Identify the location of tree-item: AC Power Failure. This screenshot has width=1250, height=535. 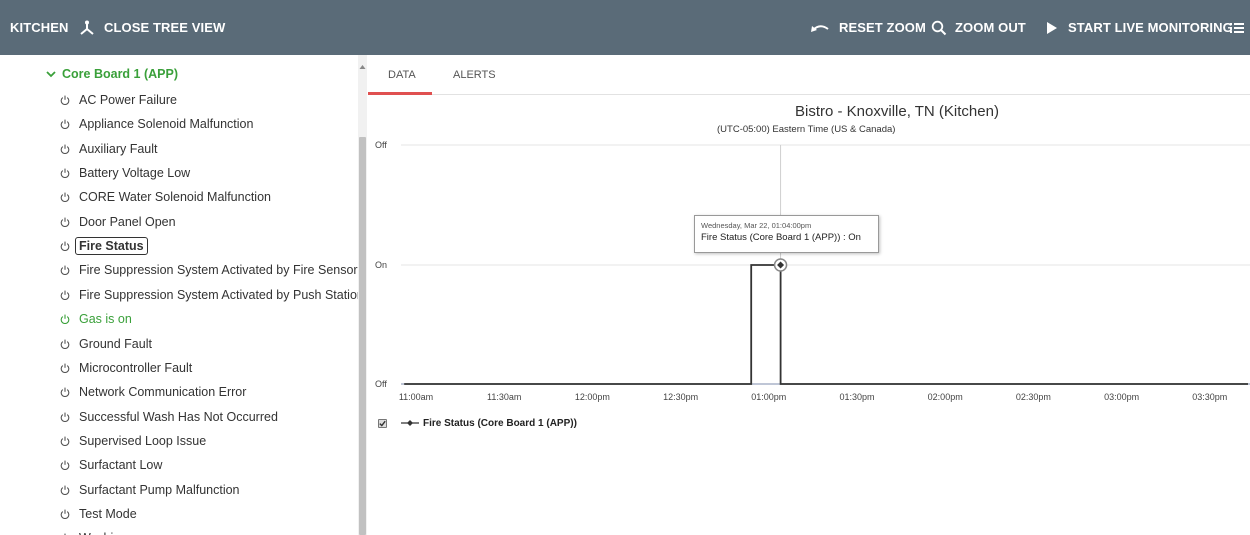
(118, 100).